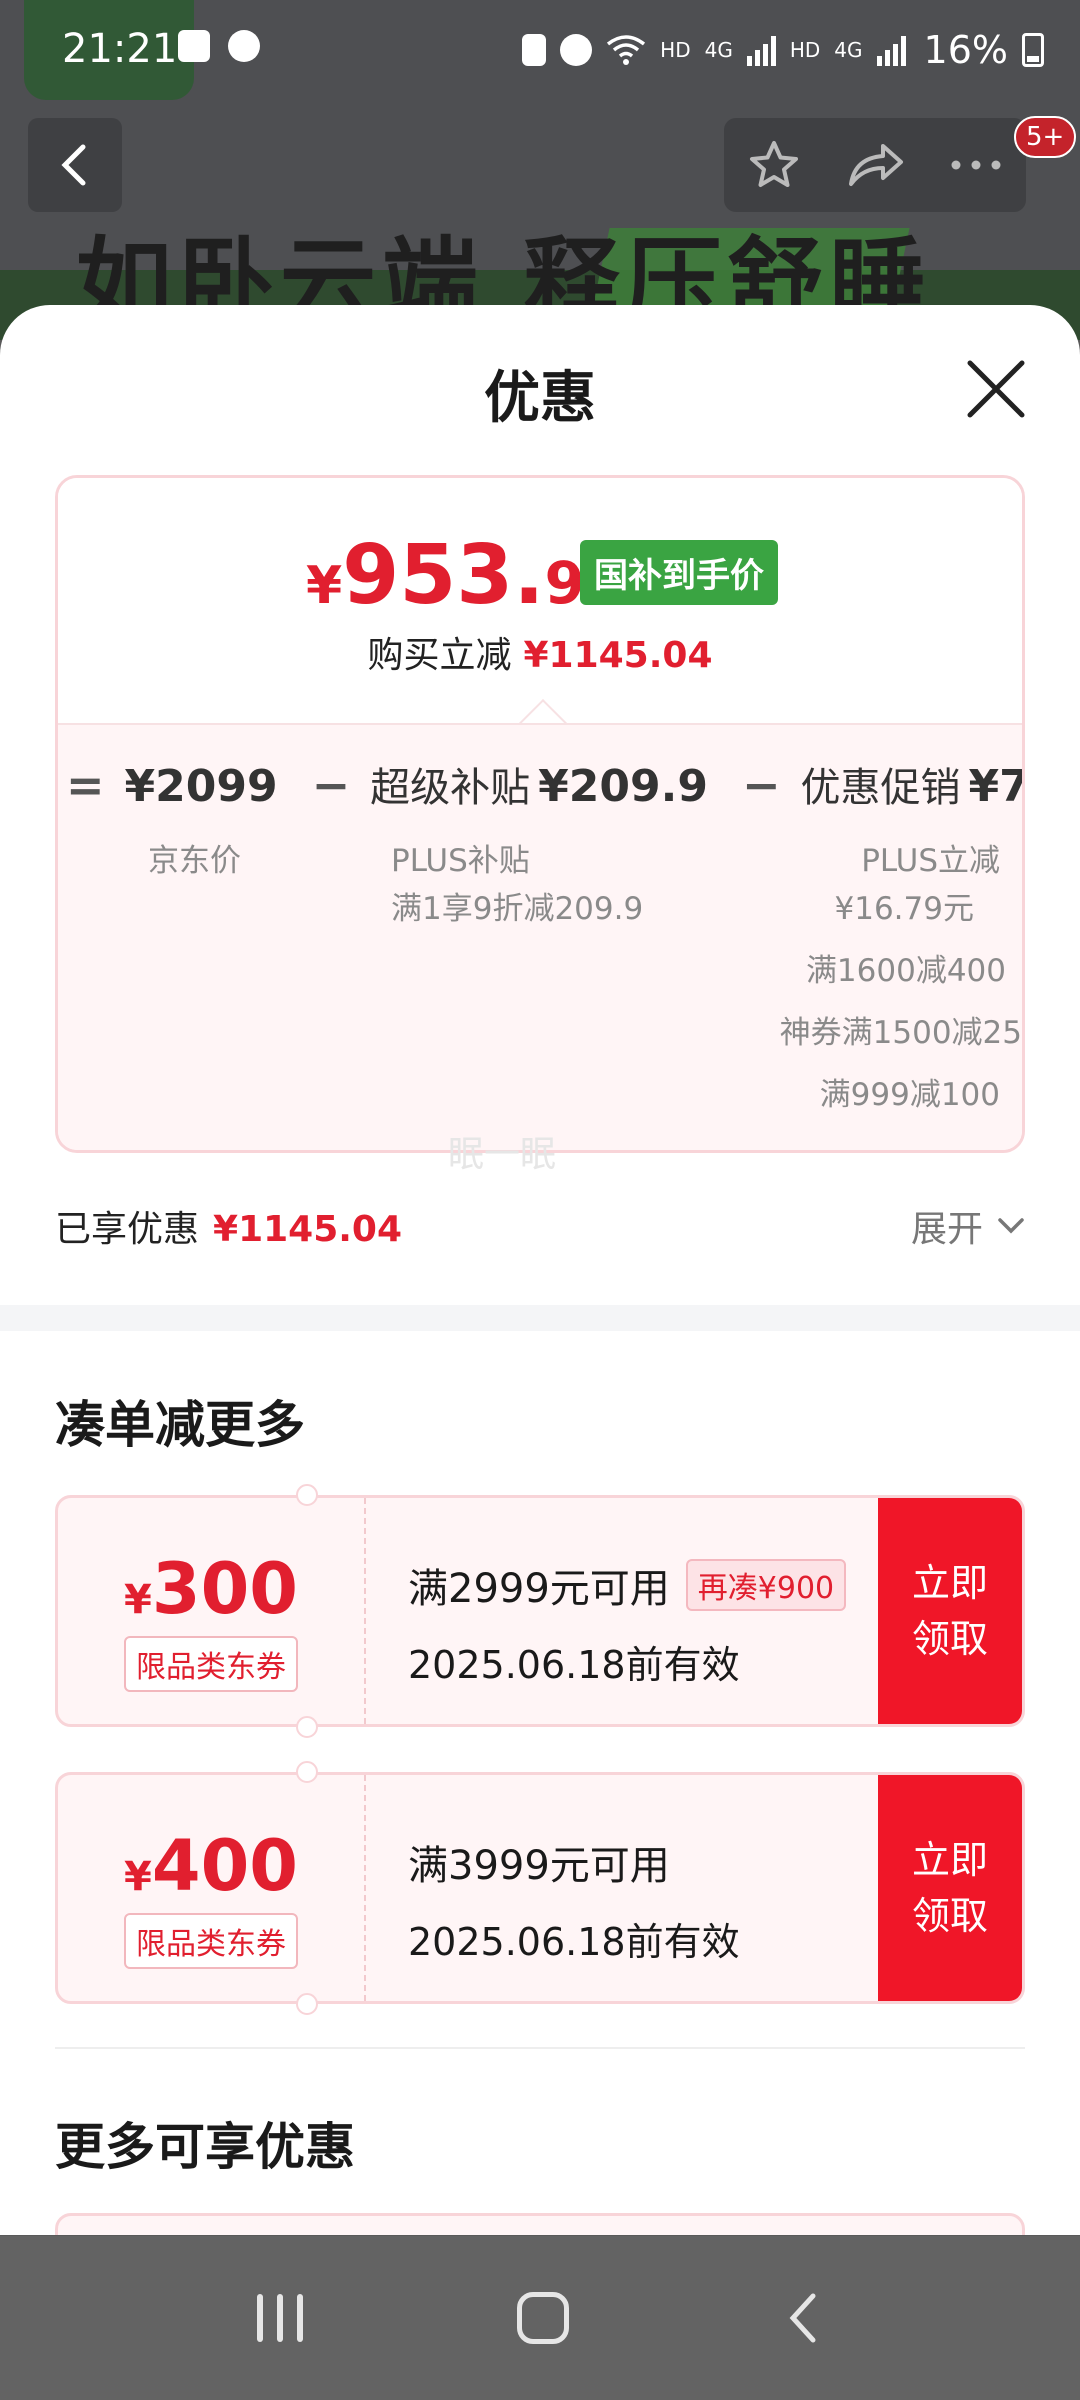 The width and height of the screenshot is (1080, 2400). I want to click on promo-item: PLUS立减, so click(930, 861).